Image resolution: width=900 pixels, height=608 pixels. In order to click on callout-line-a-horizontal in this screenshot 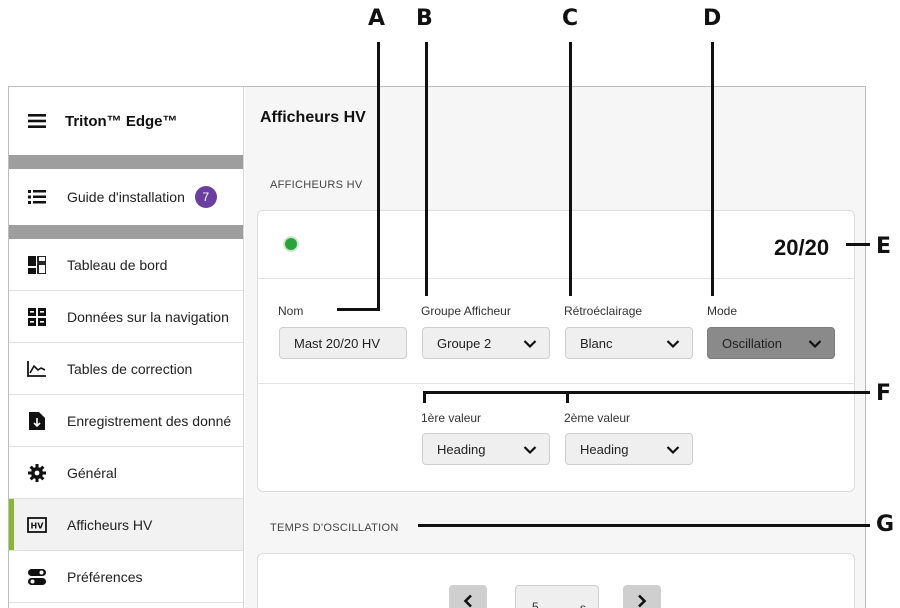, I will do `click(358, 309)`.